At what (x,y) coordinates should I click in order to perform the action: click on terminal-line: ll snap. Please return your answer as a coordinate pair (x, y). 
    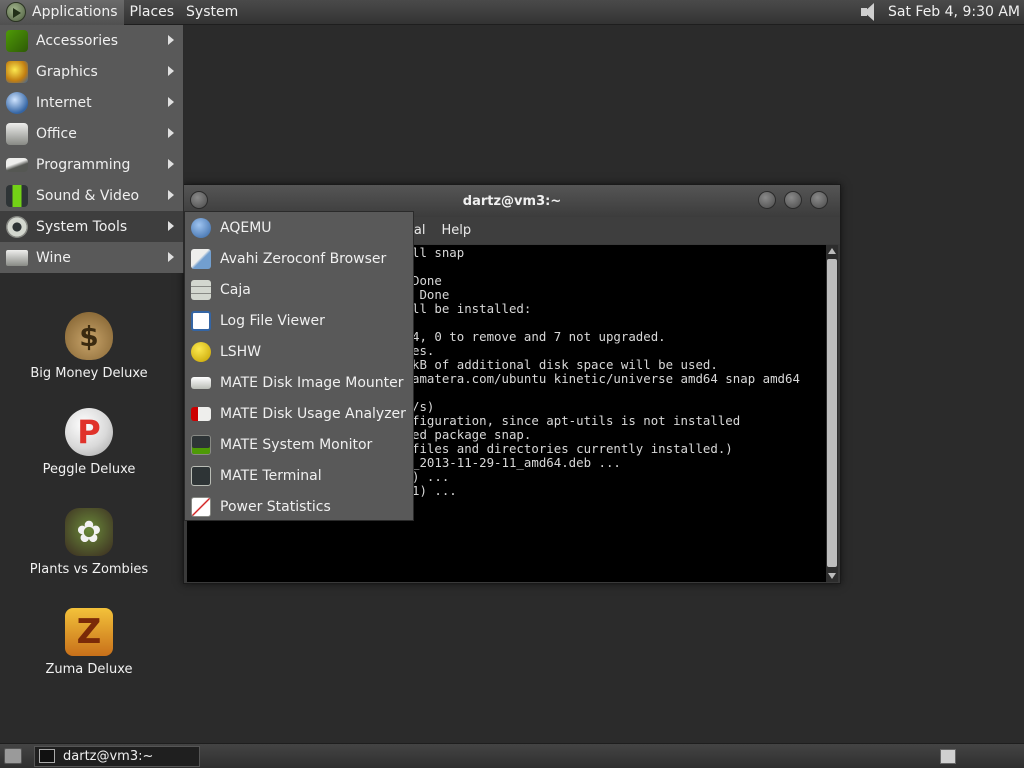
    Looking at the image, I should click on (438, 252).